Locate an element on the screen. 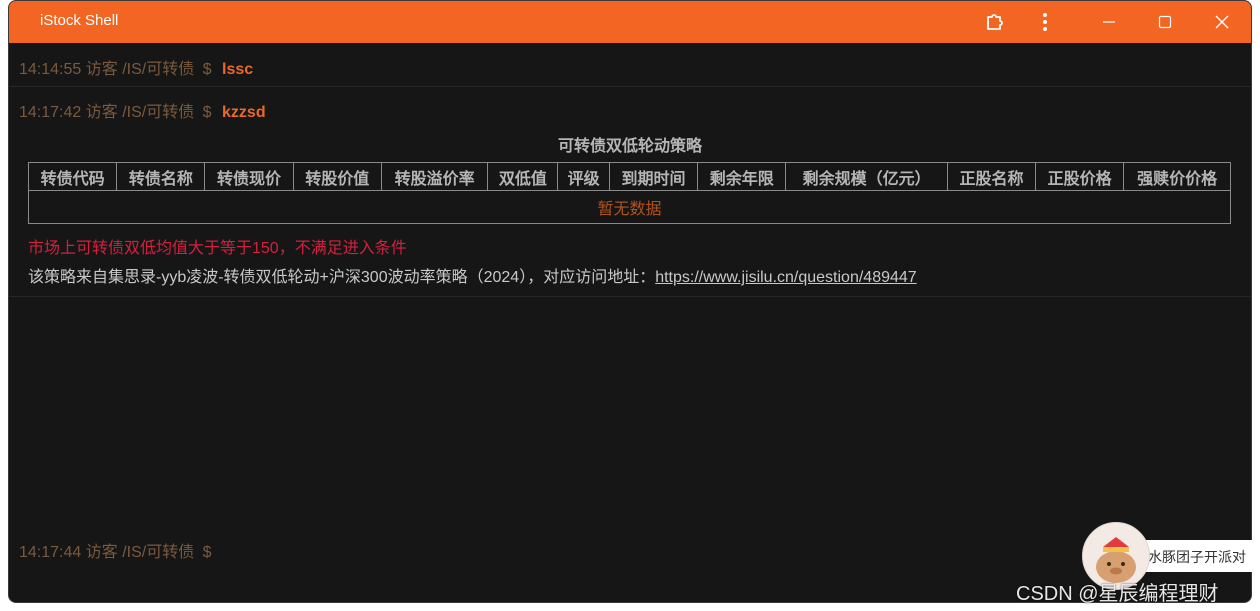 The height and width of the screenshot is (611, 1260). empty-row: 暂无数据 is located at coordinates (629, 207).